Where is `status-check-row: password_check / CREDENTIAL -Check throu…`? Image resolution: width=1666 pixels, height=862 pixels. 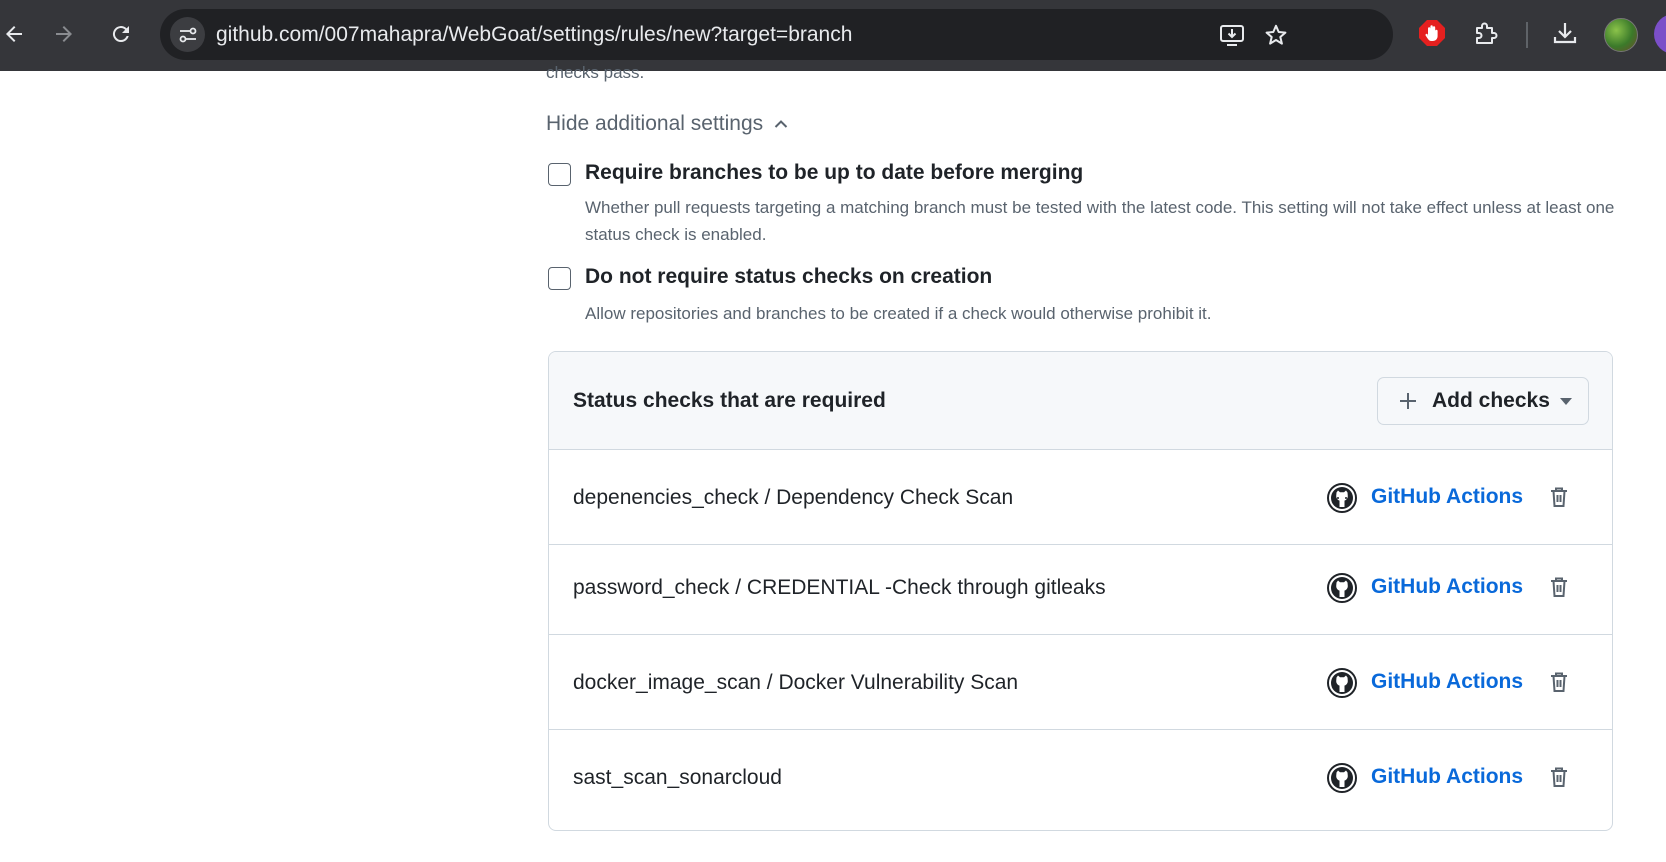
status-check-row: password_check / CREDENTIAL -Check throu… is located at coordinates (1080, 587).